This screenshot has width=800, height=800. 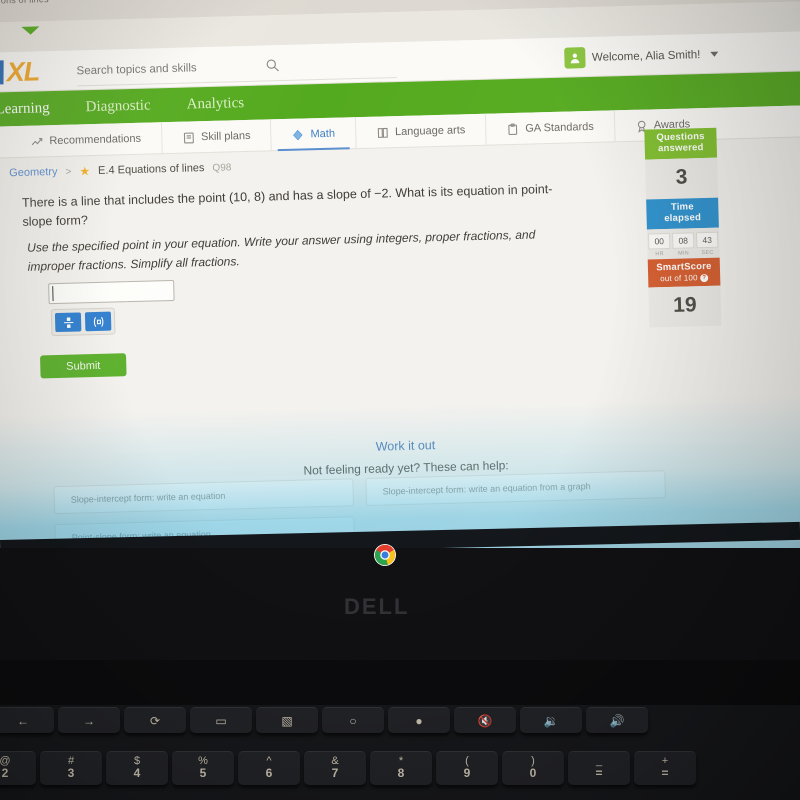 I want to click on key-minus: _ =, so click(x=599, y=768).